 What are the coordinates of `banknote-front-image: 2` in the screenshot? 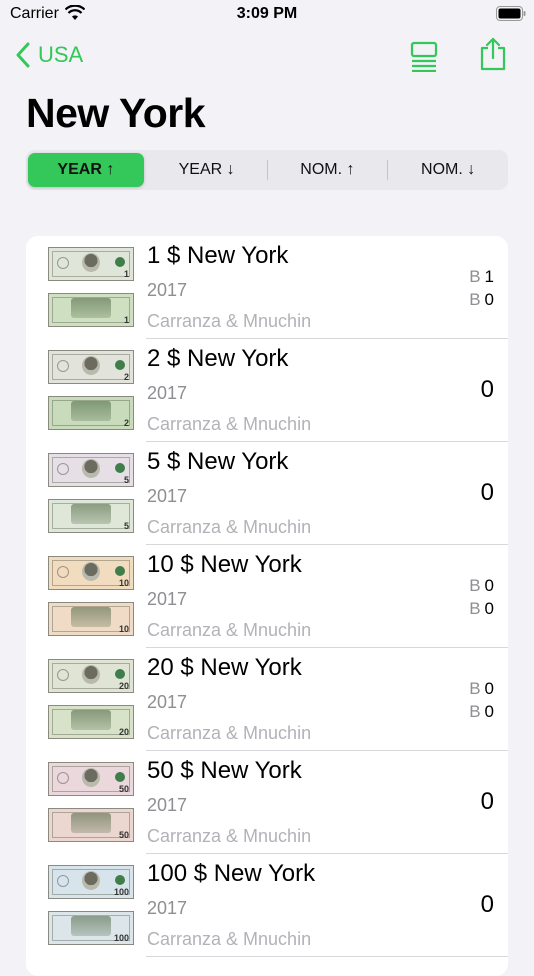 It's located at (91, 367).